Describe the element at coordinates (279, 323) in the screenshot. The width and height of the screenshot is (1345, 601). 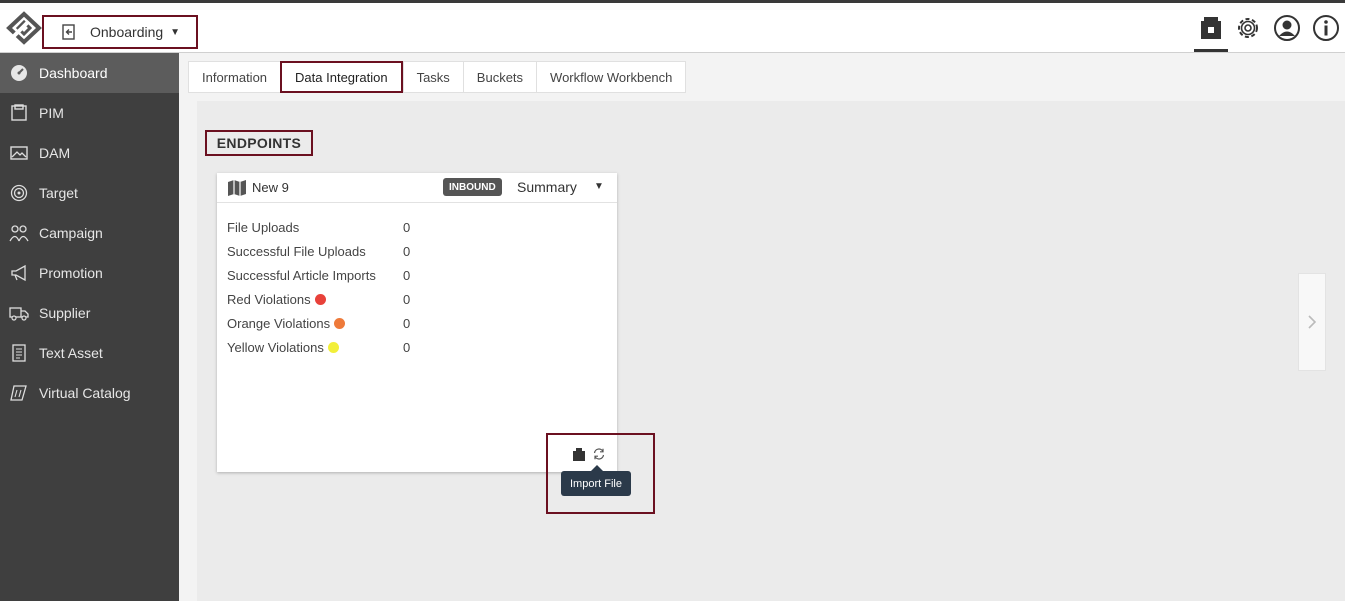
I see `stat-label: Orange Violations` at that location.